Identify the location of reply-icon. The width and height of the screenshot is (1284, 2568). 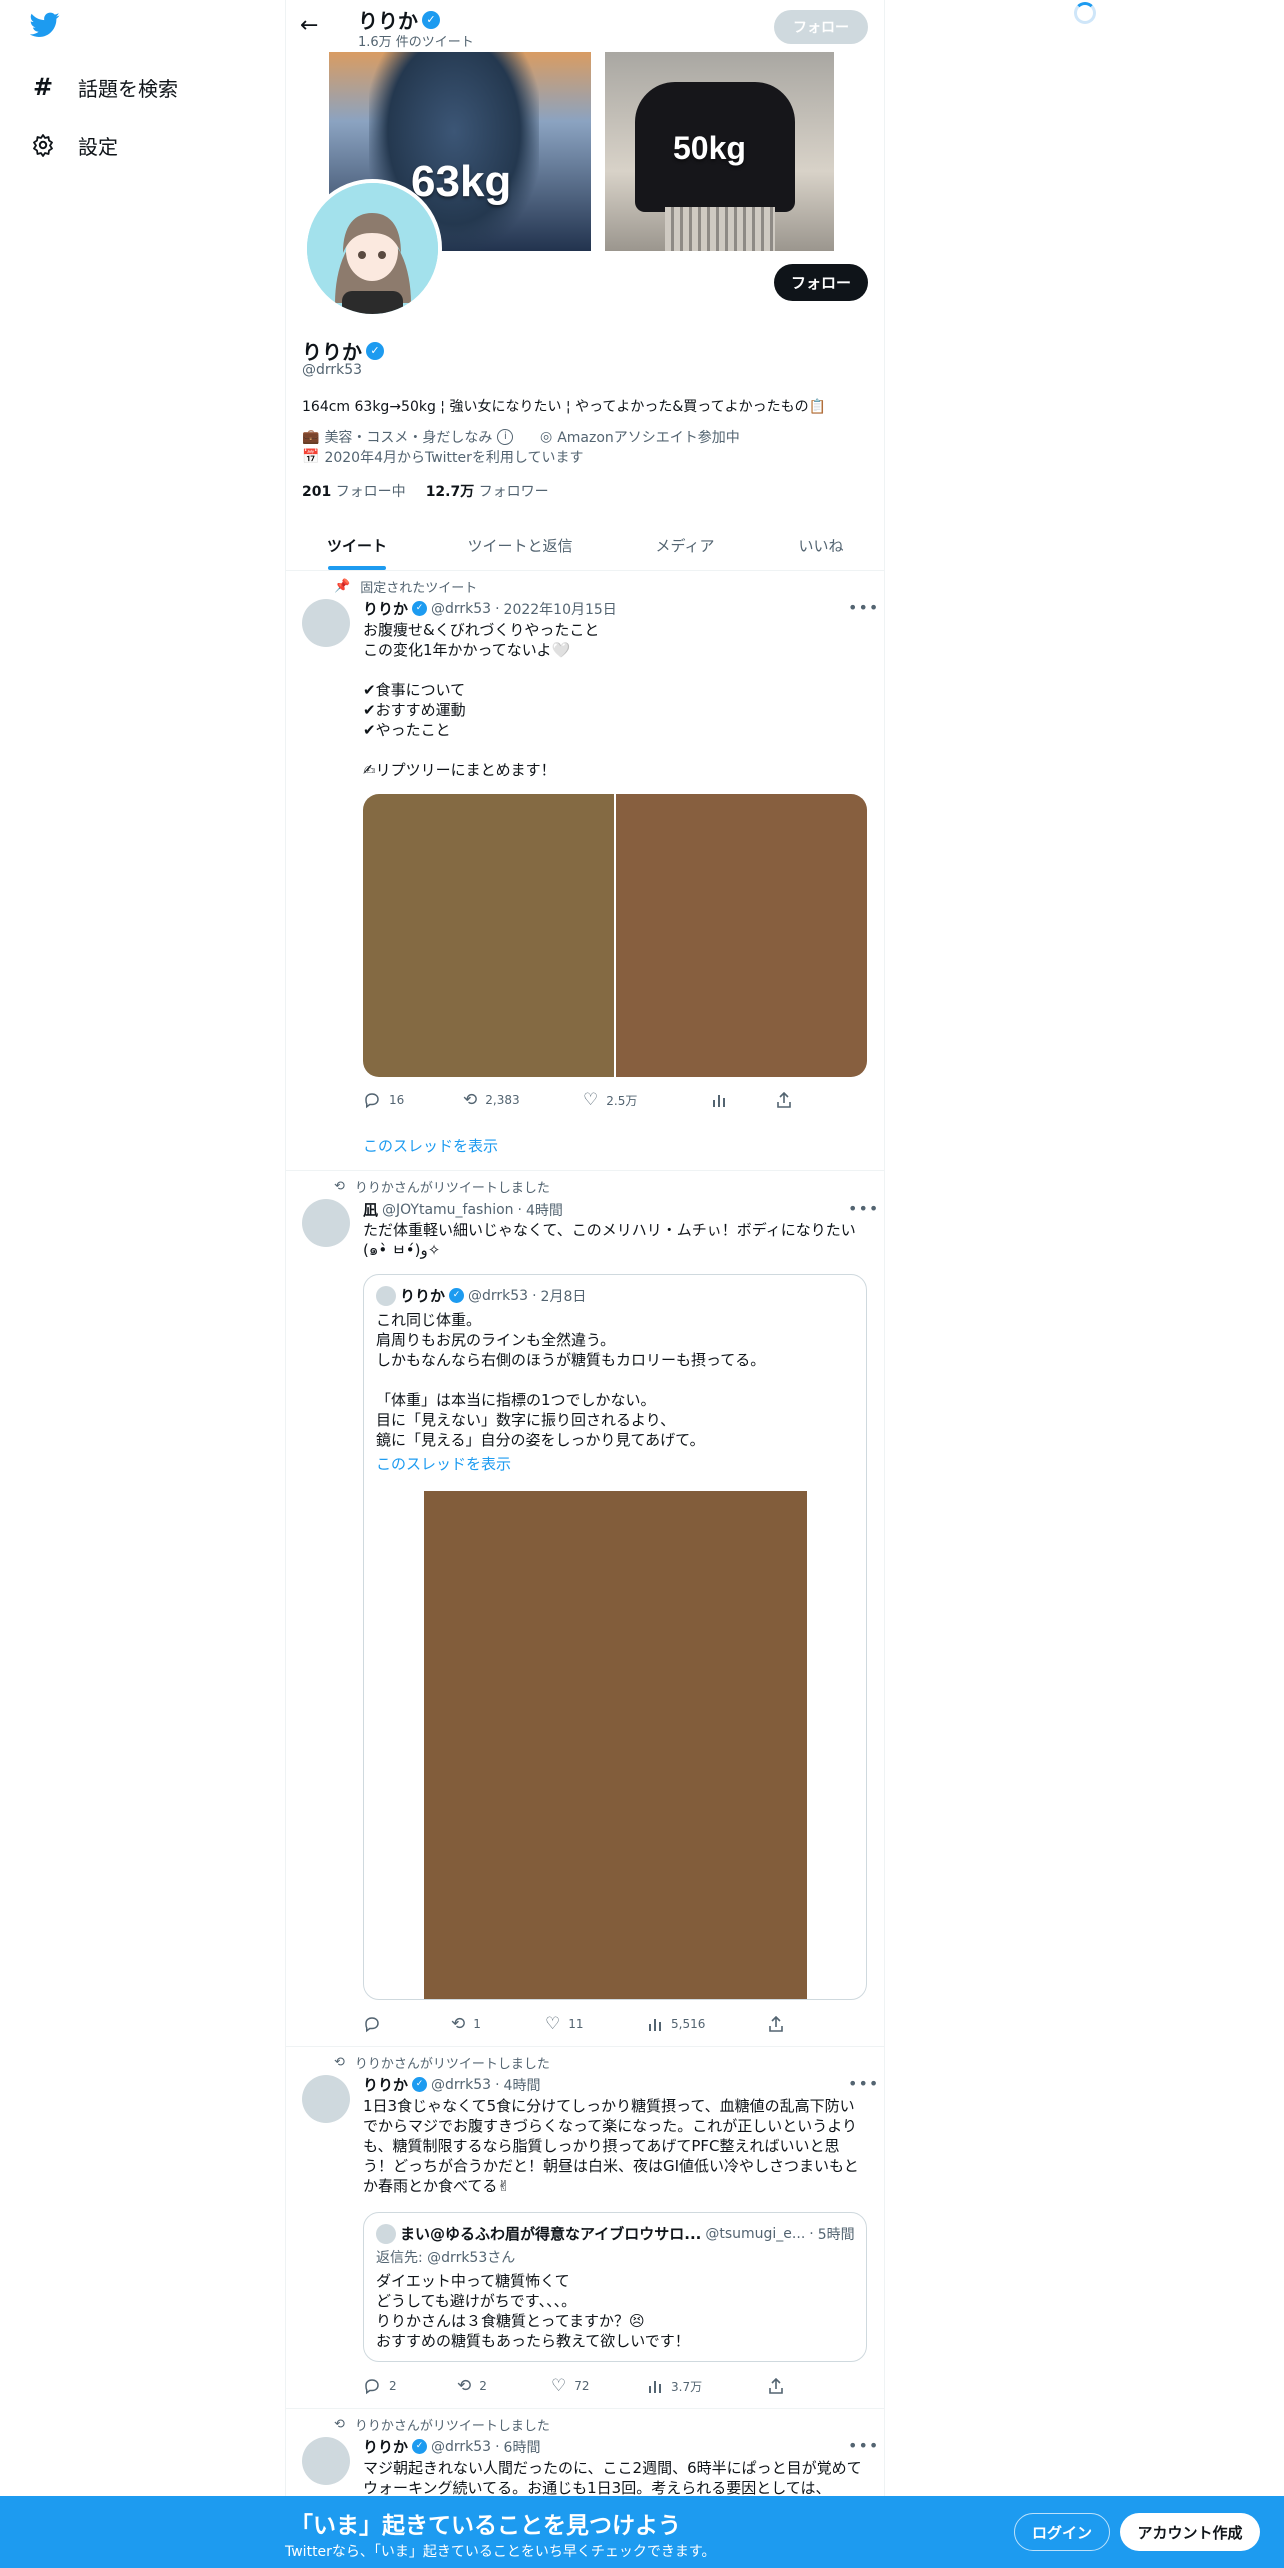
(372, 2025).